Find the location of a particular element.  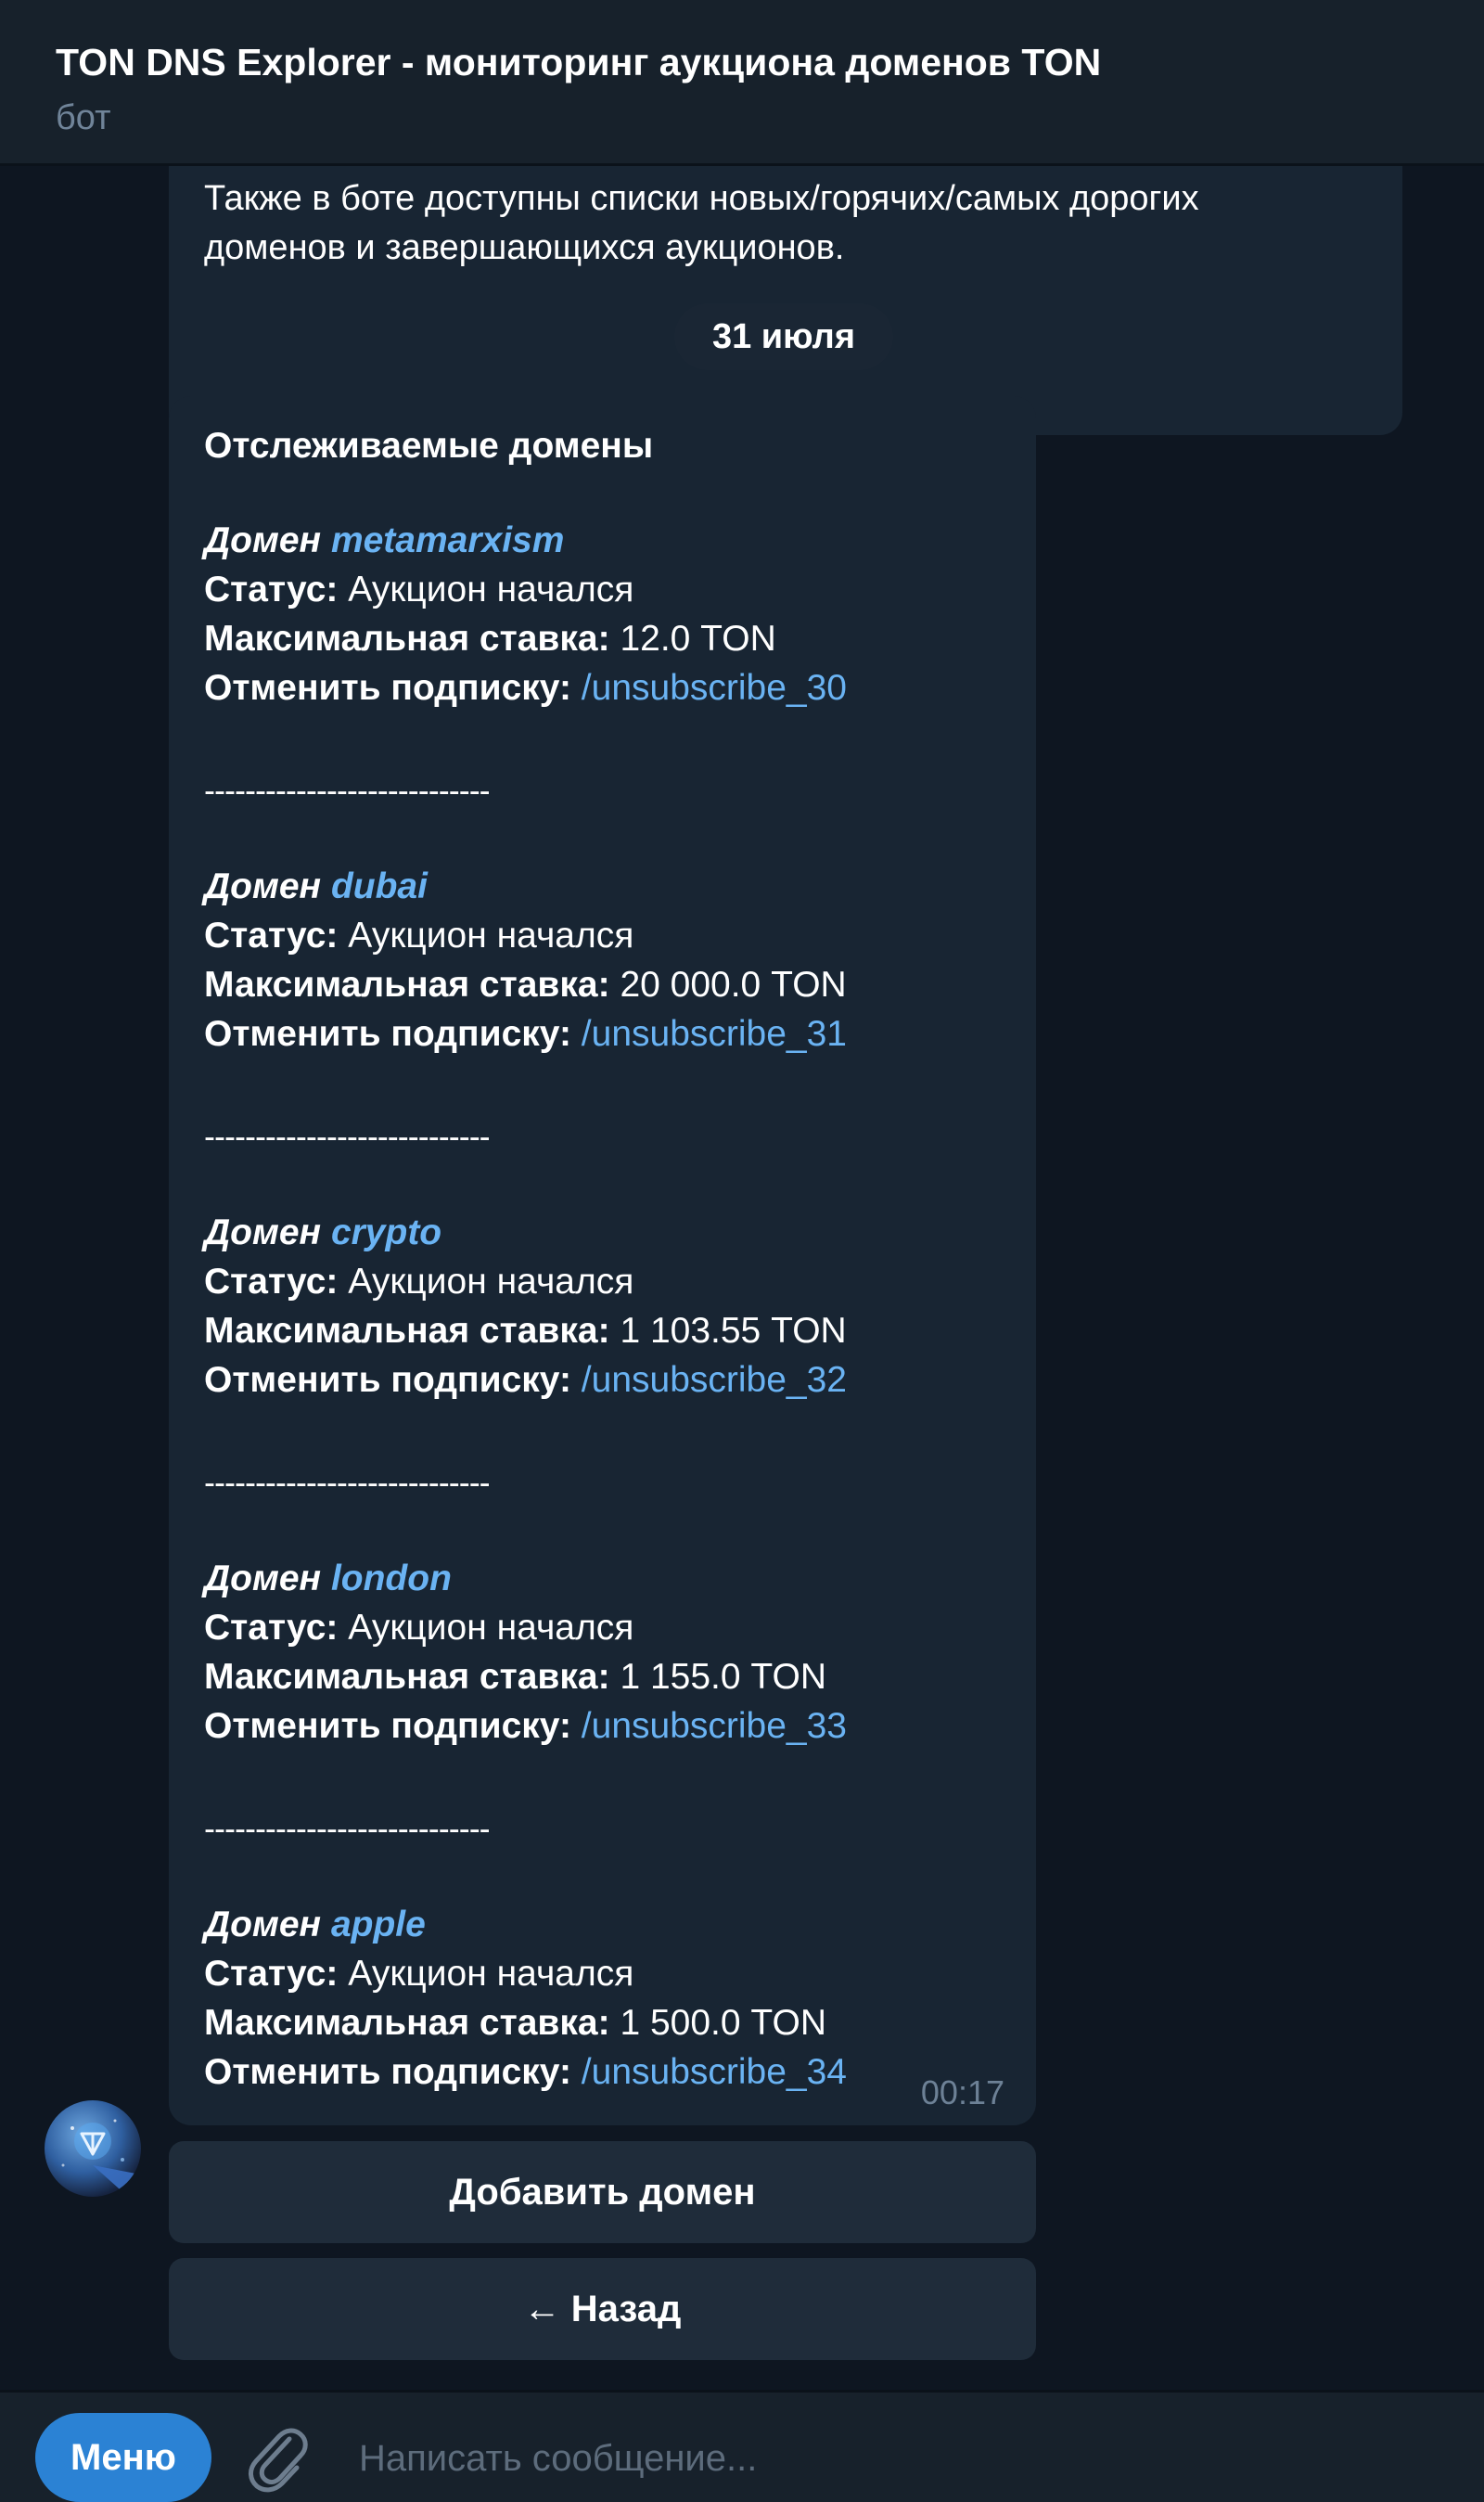

max-bid-row: Максимальная ставка: 1 103.55 TON is located at coordinates (525, 1331).